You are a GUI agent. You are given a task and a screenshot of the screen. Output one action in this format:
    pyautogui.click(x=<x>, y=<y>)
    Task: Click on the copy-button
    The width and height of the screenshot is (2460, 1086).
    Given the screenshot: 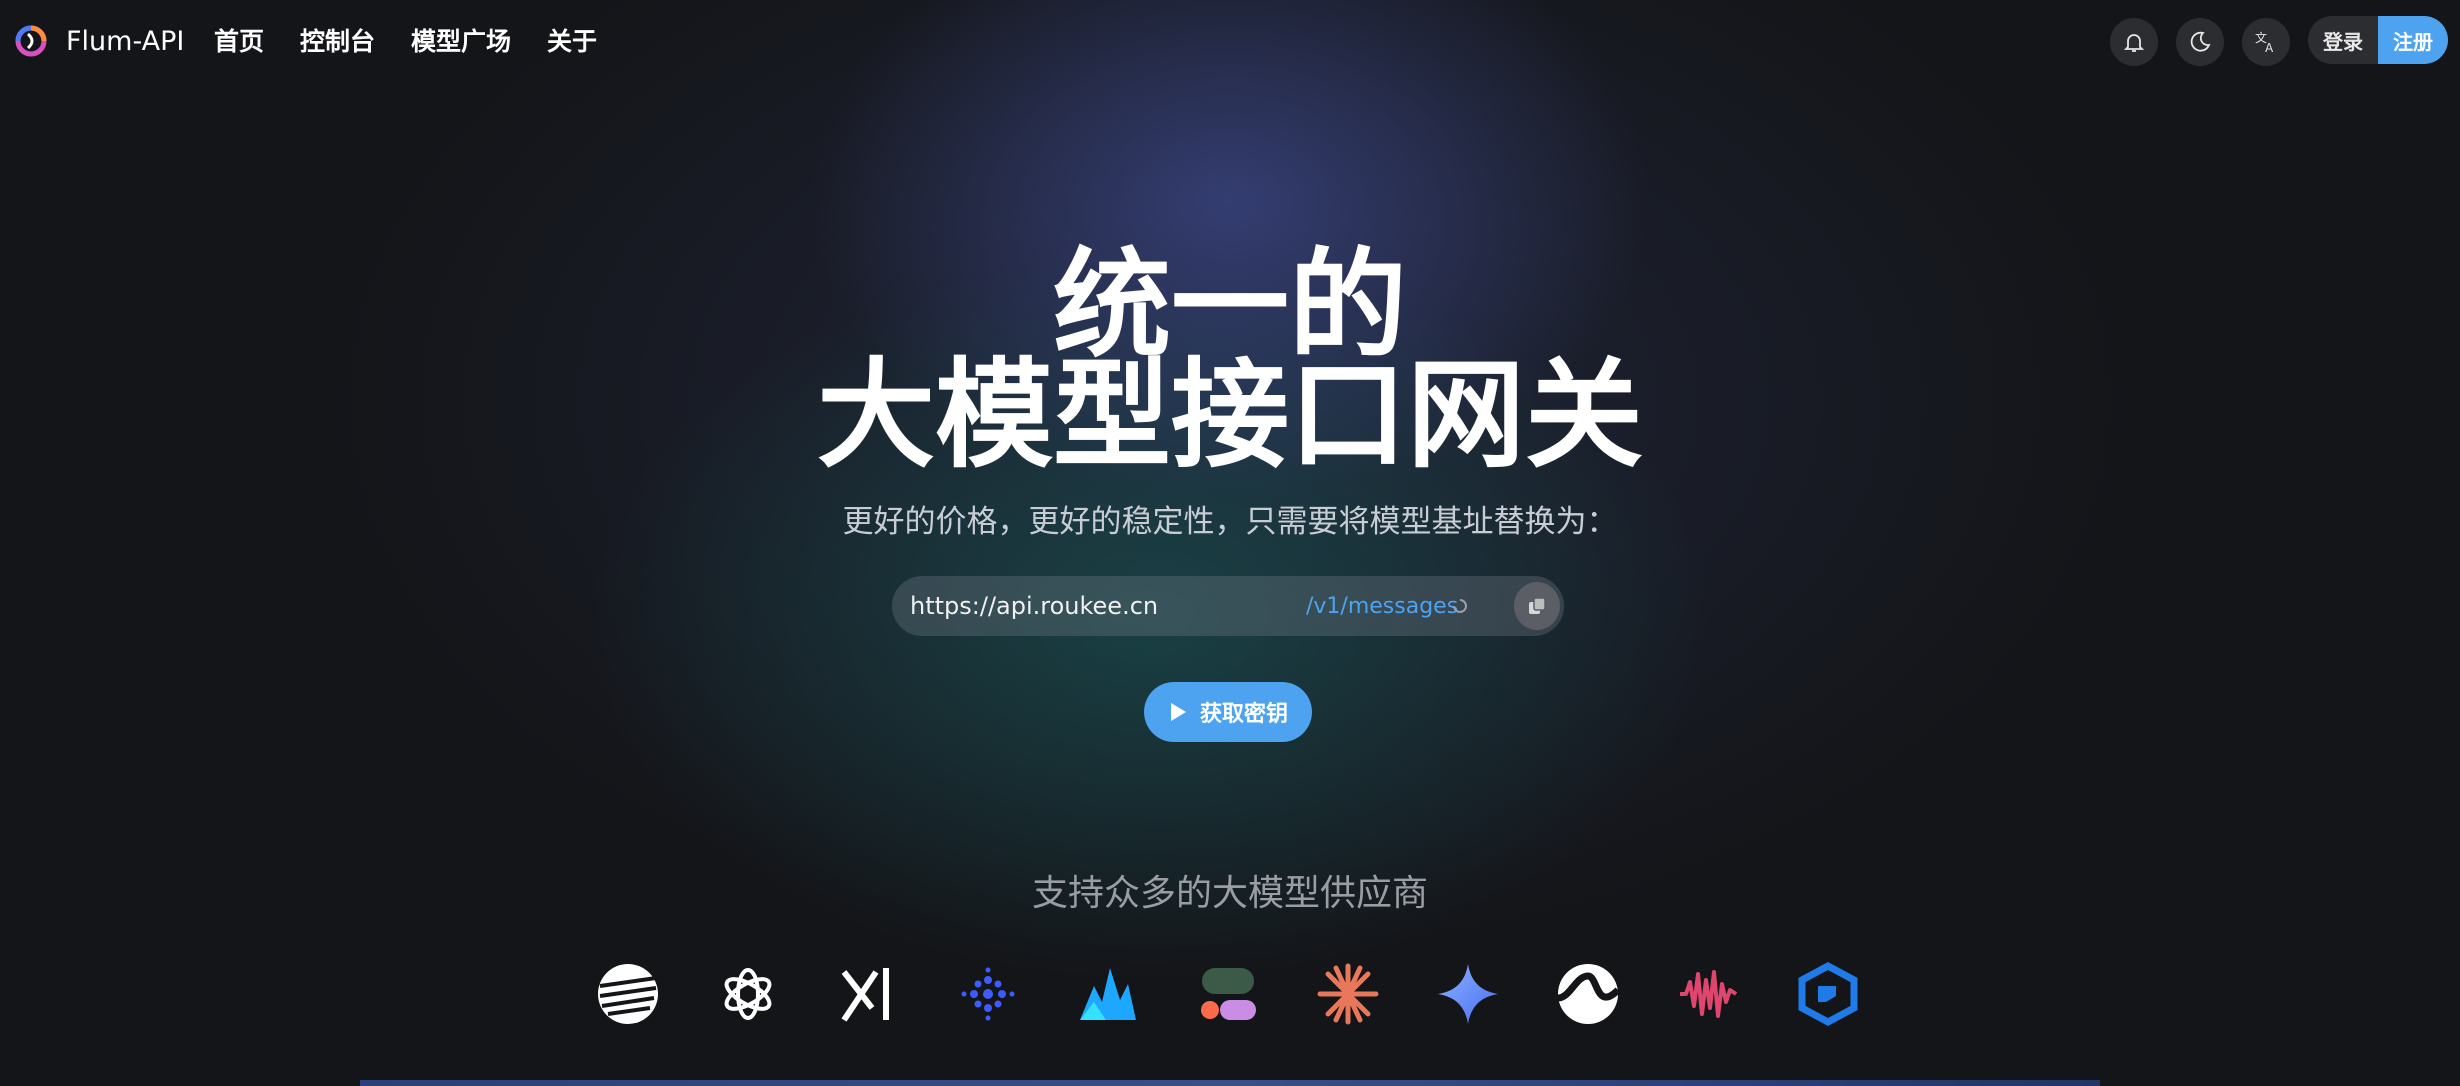 What is the action you would take?
    pyautogui.click(x=1537, y=606)
    